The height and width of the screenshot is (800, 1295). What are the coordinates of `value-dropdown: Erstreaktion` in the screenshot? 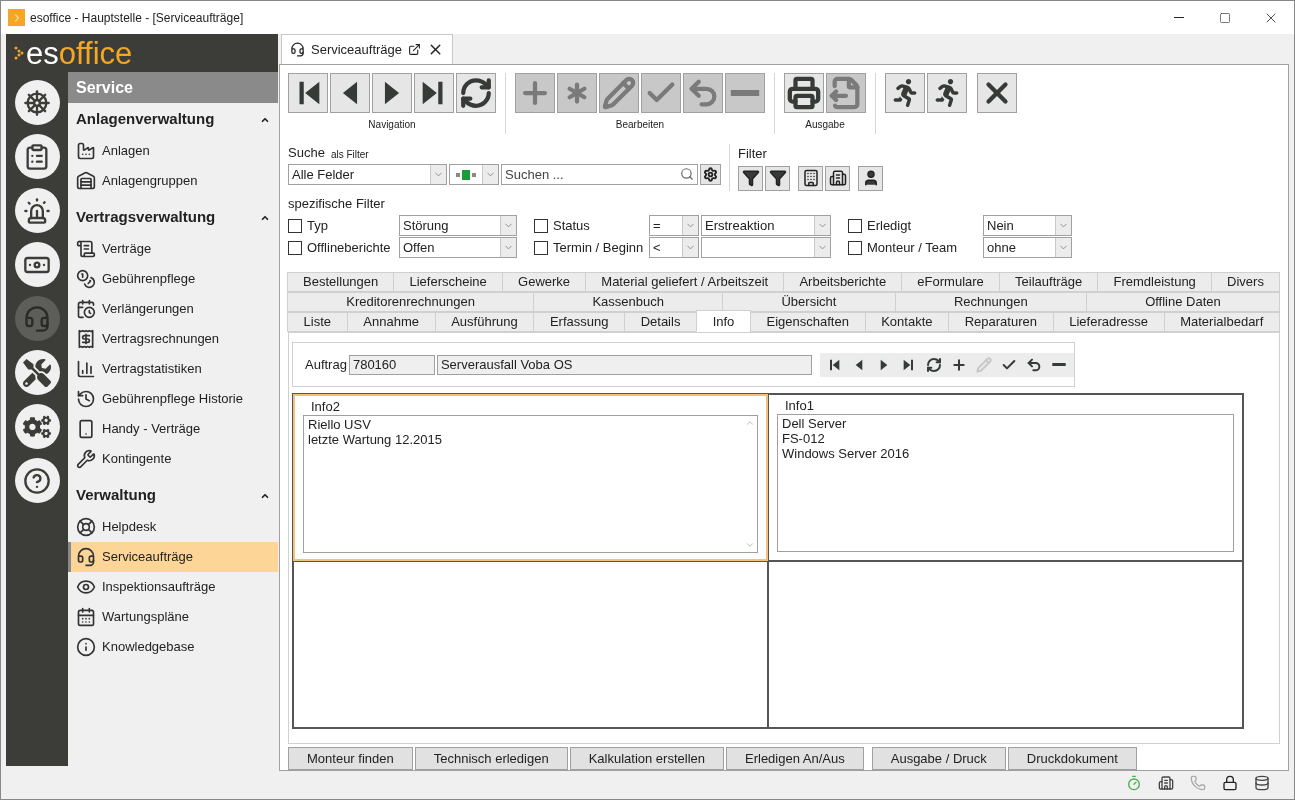 It's located at (766, 225).